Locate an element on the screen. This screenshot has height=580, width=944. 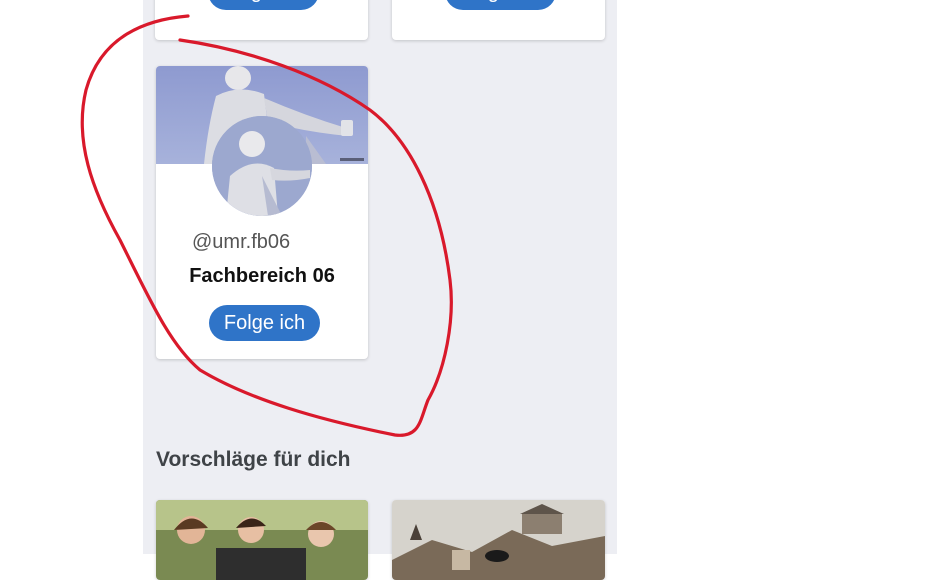
people-photo-image is located at coordinates (262, 540).